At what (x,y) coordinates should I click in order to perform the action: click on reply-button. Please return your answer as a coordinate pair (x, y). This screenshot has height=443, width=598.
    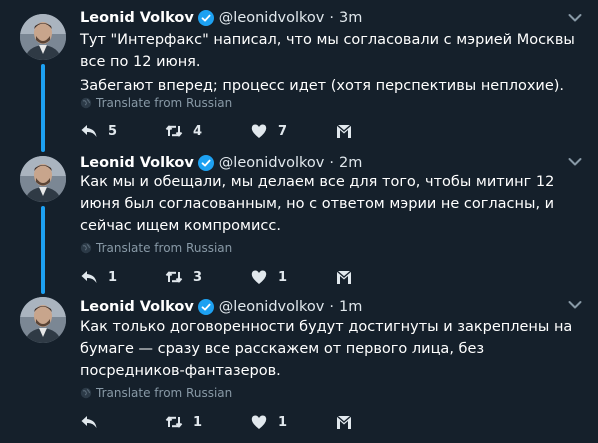
    Looking at the image, I should click on (122, 422).